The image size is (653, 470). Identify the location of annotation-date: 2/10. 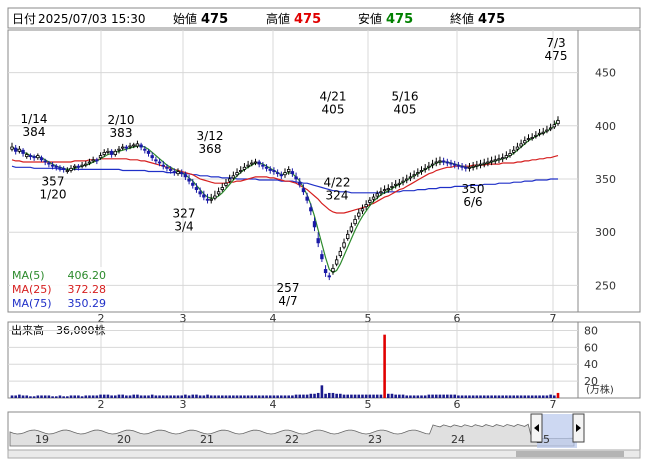
(121, 120).